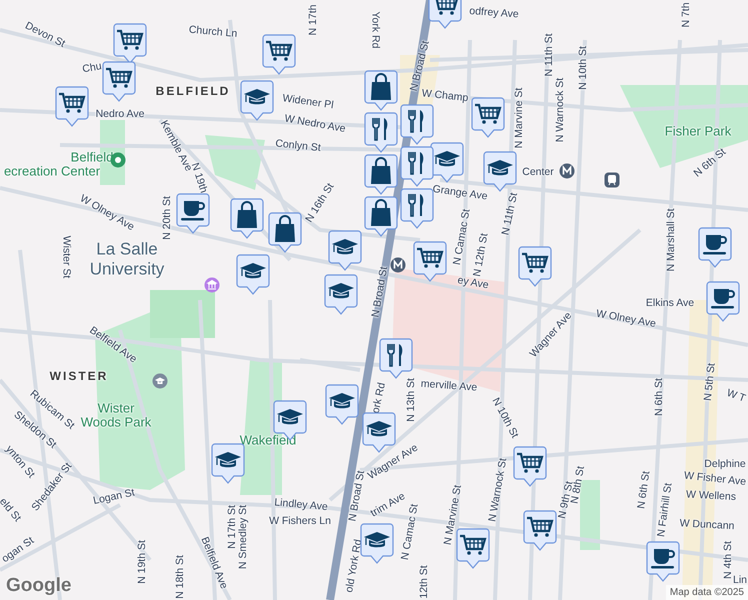 The image size is (748, 600). Describe the element at coordinates (52, 171) in the screenshot. I see `park-label: ecreation Center` at that location.